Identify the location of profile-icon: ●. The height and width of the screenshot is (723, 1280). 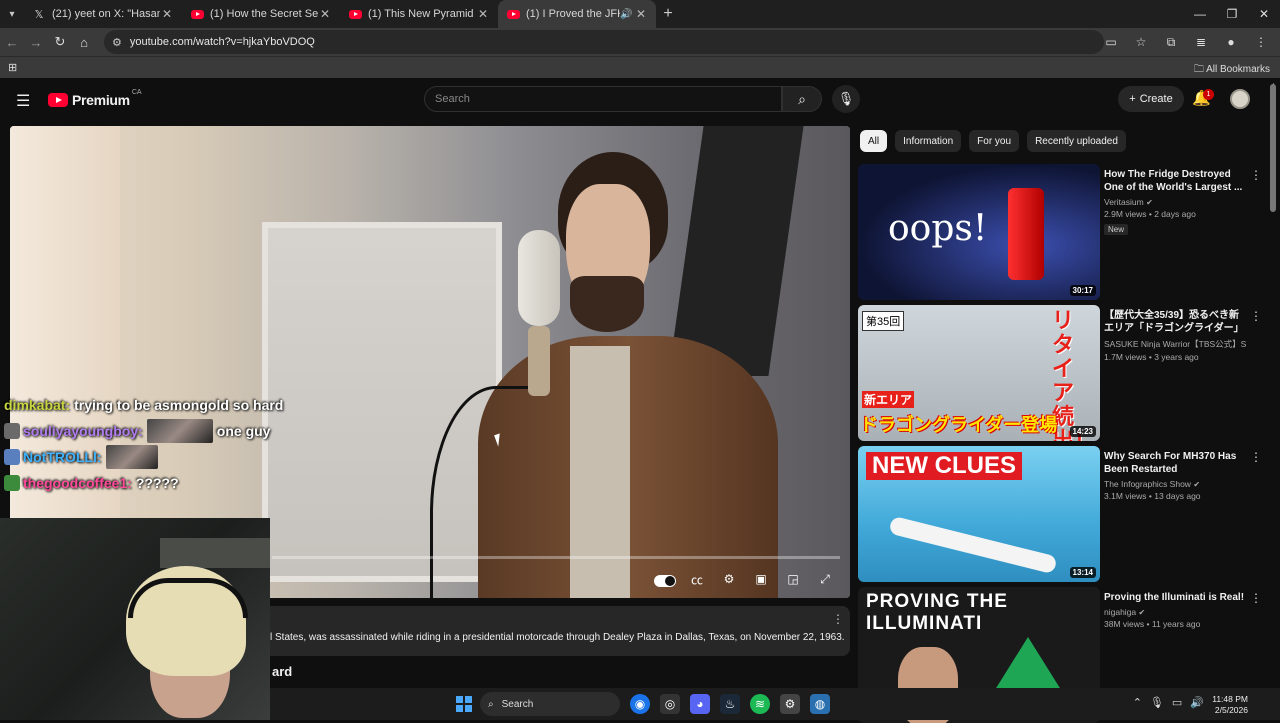
(1231, 42).